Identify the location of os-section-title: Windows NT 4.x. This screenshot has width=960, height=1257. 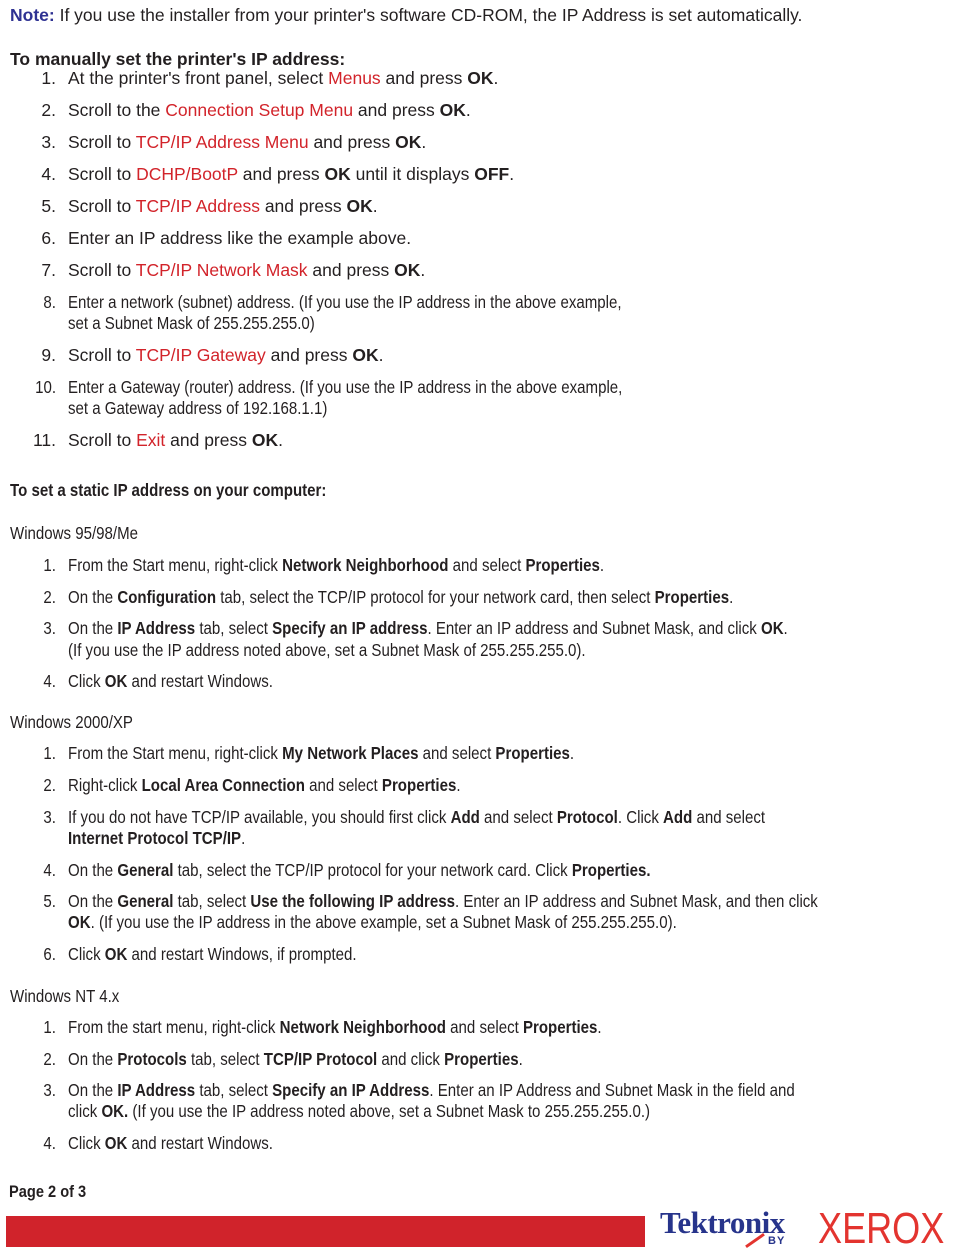
(65, 996).